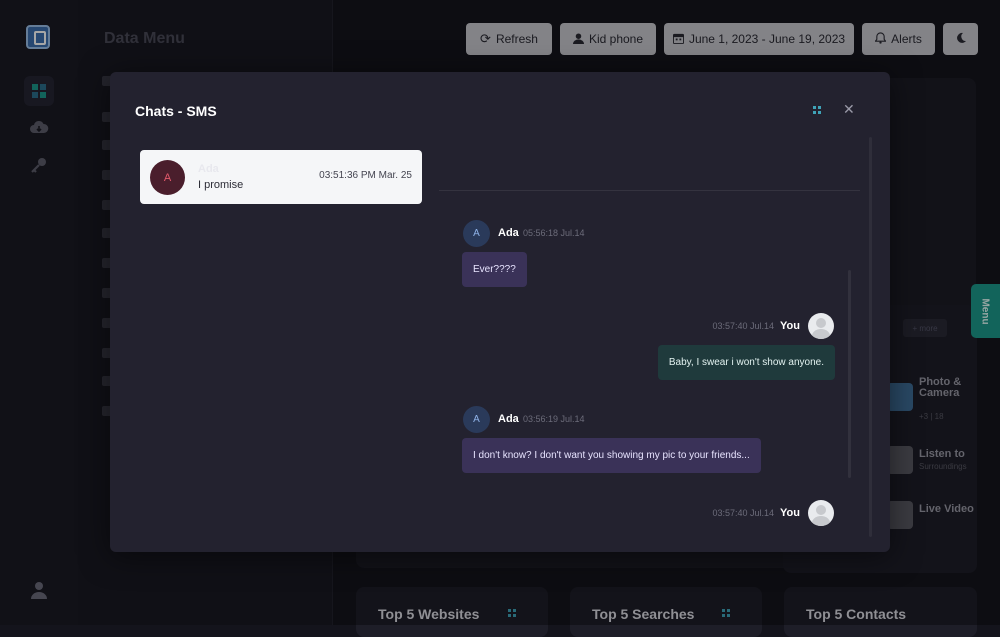 This screenshot has height=637, width=1000. Describe the element at coordinates (221, 185) in the screenshot. I see `message-preview: I promise` at that location.